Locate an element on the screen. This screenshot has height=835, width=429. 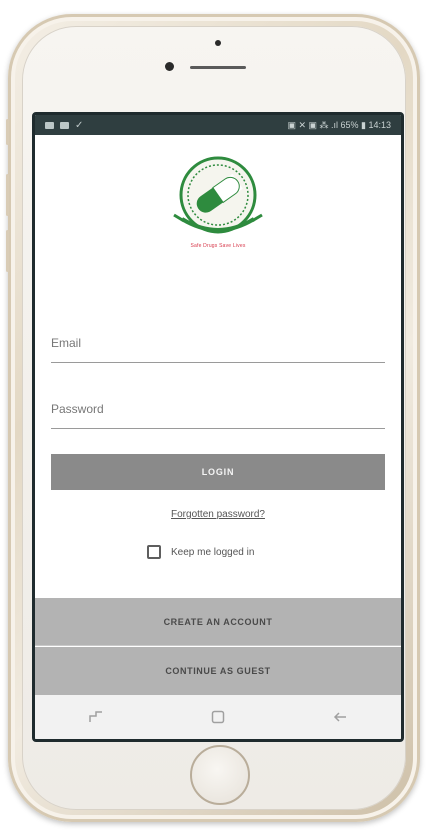
keep-logged-in-label: Keep me logged in is located at coordinates (213, 552).